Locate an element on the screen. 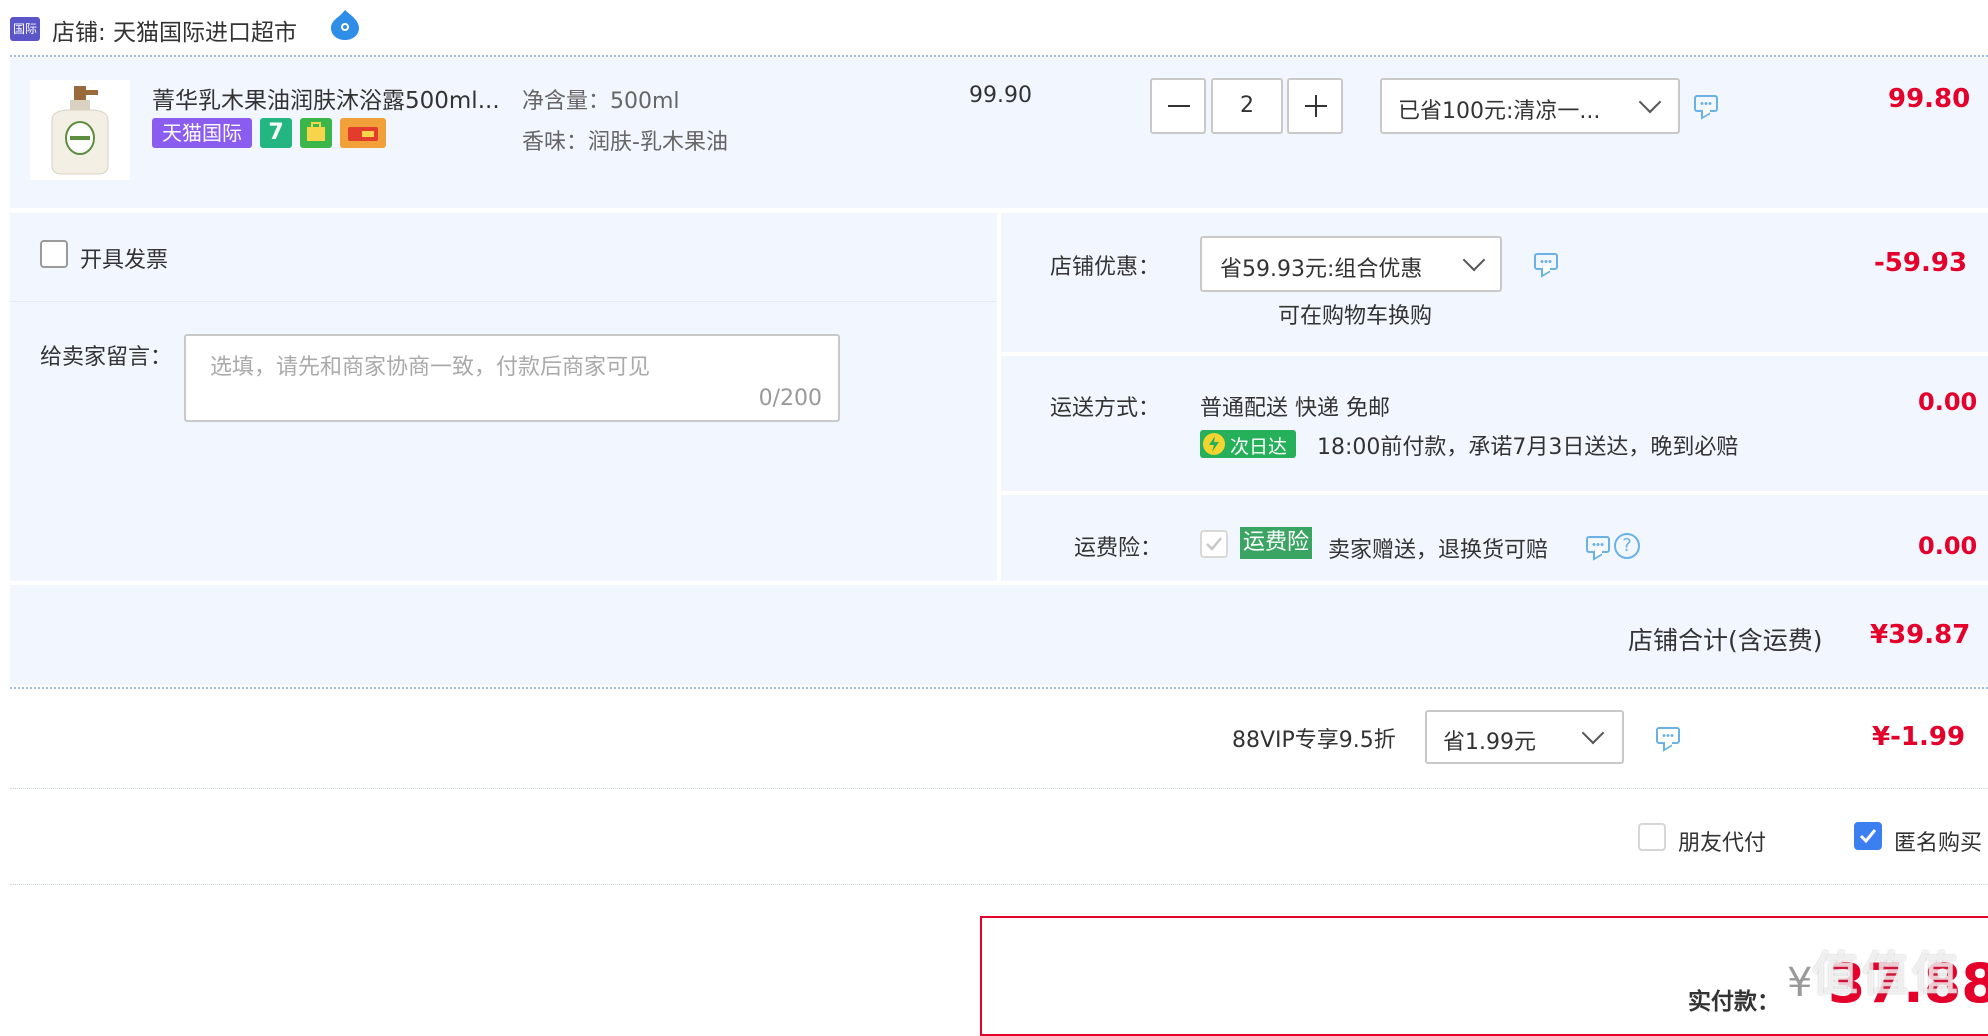 Image resolution: width=1988 pixels, height=1036 pixels. shop-discount-note: 可在购物车换购 is located at coordinates (1355, 314).